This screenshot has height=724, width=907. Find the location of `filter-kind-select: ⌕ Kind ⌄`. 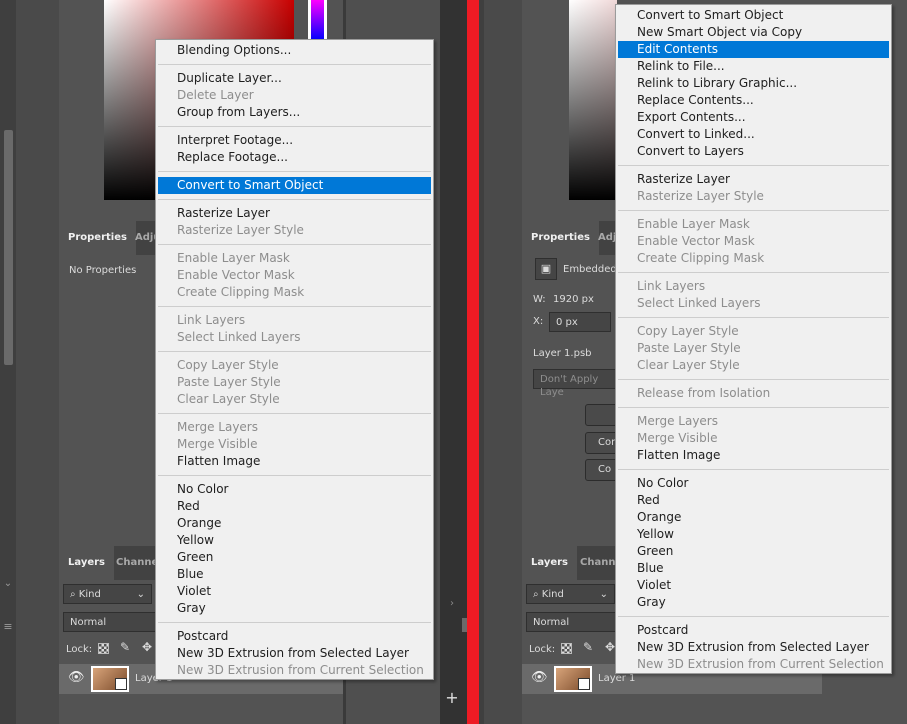

filter-kind-select: ⌕ Kind ⌄ is located at coordinates (107, 594).